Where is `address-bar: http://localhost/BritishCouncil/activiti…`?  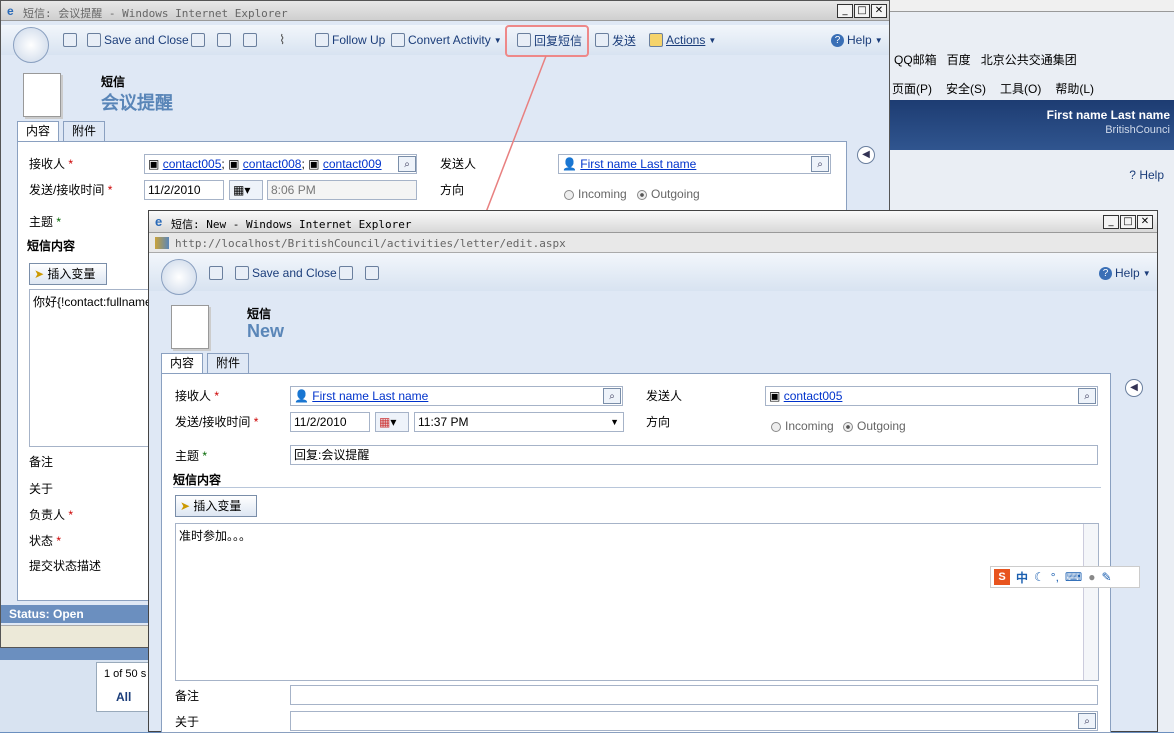
address-bar: http://localhost/BritishCouncil/activiti… is located at coordinates (653, 243).